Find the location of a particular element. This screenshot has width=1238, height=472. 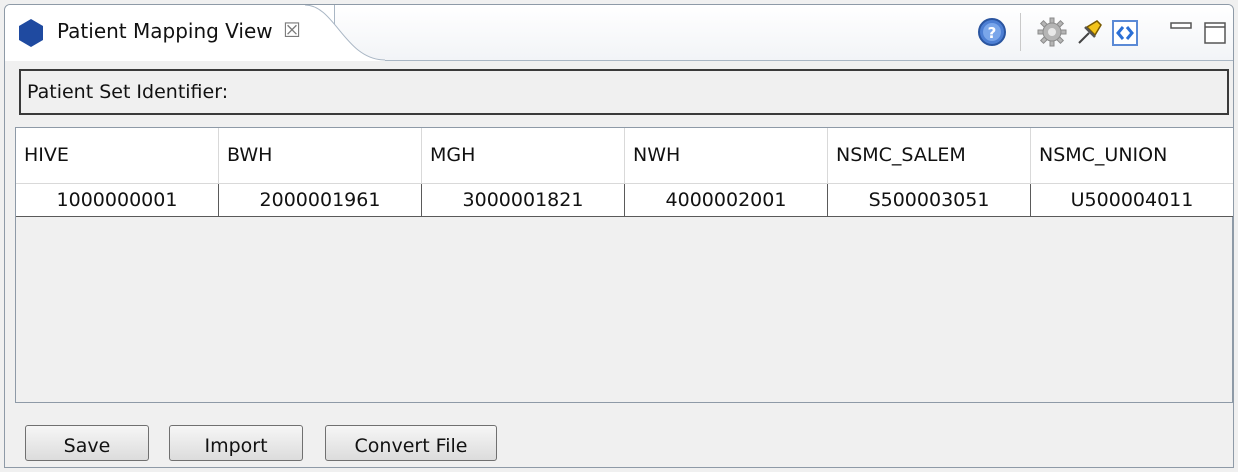

patient-set-identifier-label: Patient Set Identifier: is located at coordinates (128, 92).